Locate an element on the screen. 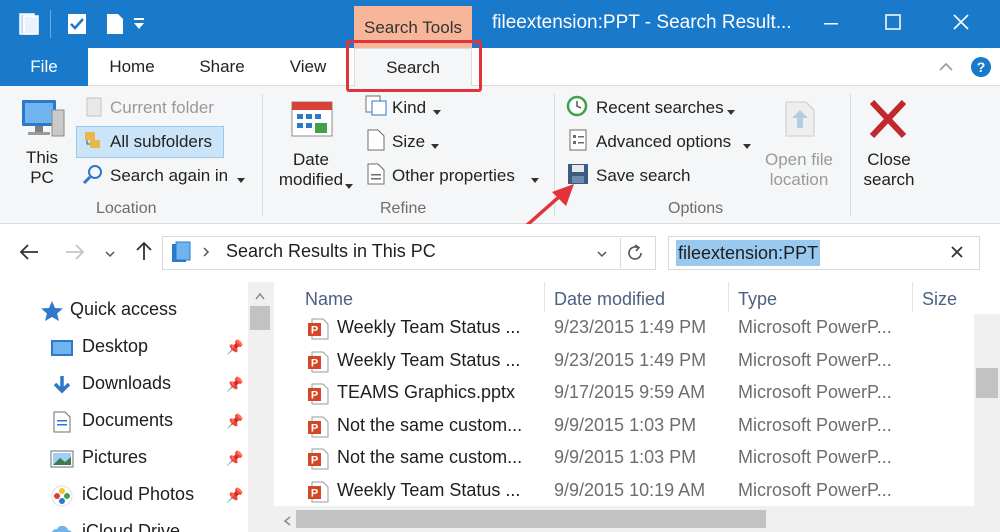 The width and height of the screenshot is (1000, 532). documents-icon is located at coordinates (62, 422).